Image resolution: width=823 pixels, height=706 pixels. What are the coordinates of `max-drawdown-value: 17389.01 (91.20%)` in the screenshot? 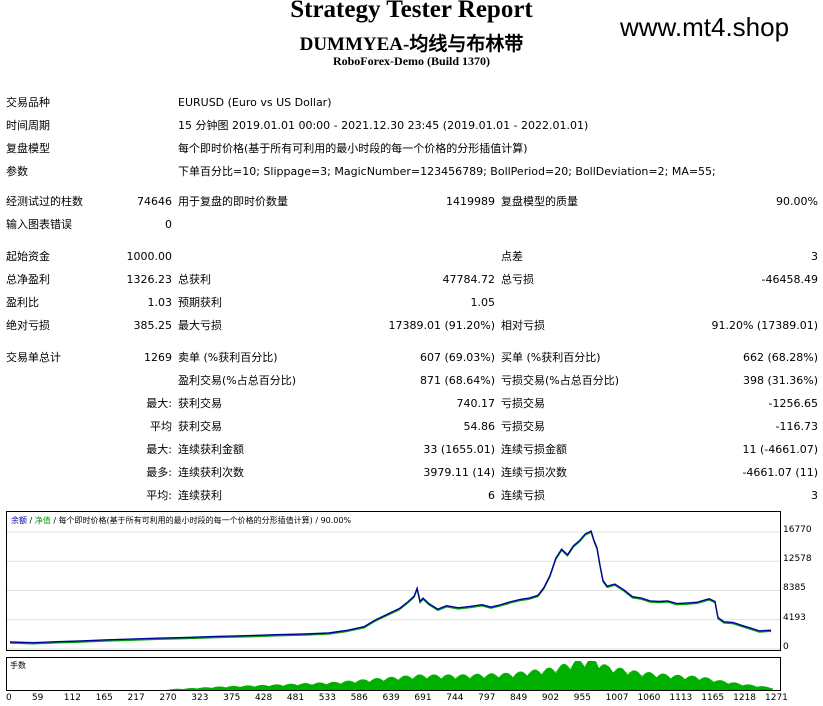 It's located at (441, 325).